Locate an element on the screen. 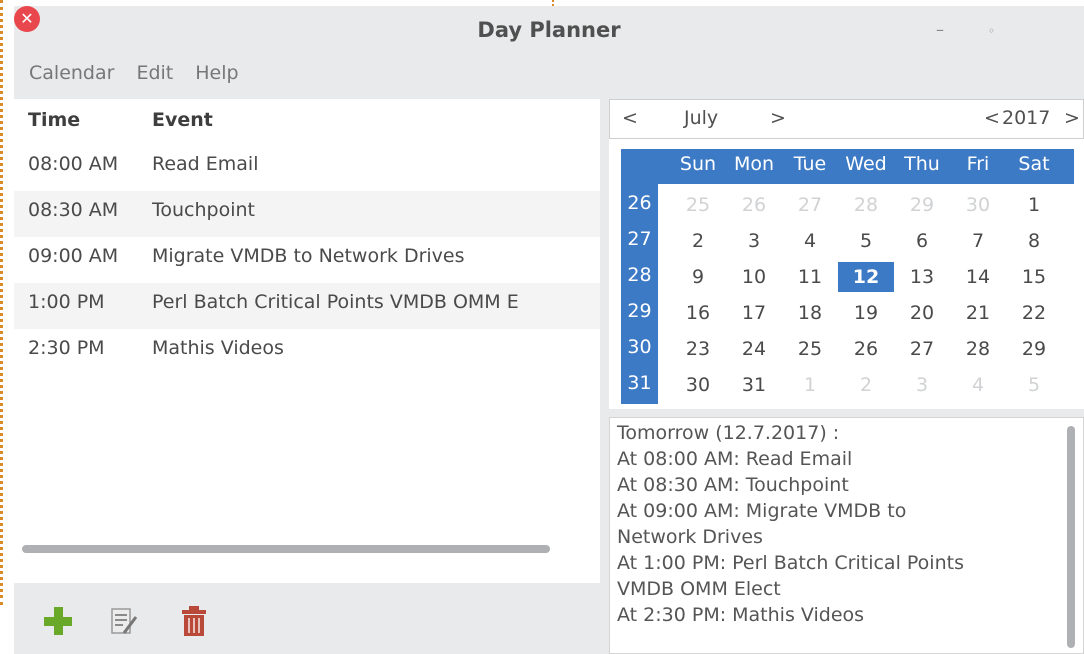 This screenshot has width=1084, height=654. time-column-header: Time is located at coordinates (54, 120).